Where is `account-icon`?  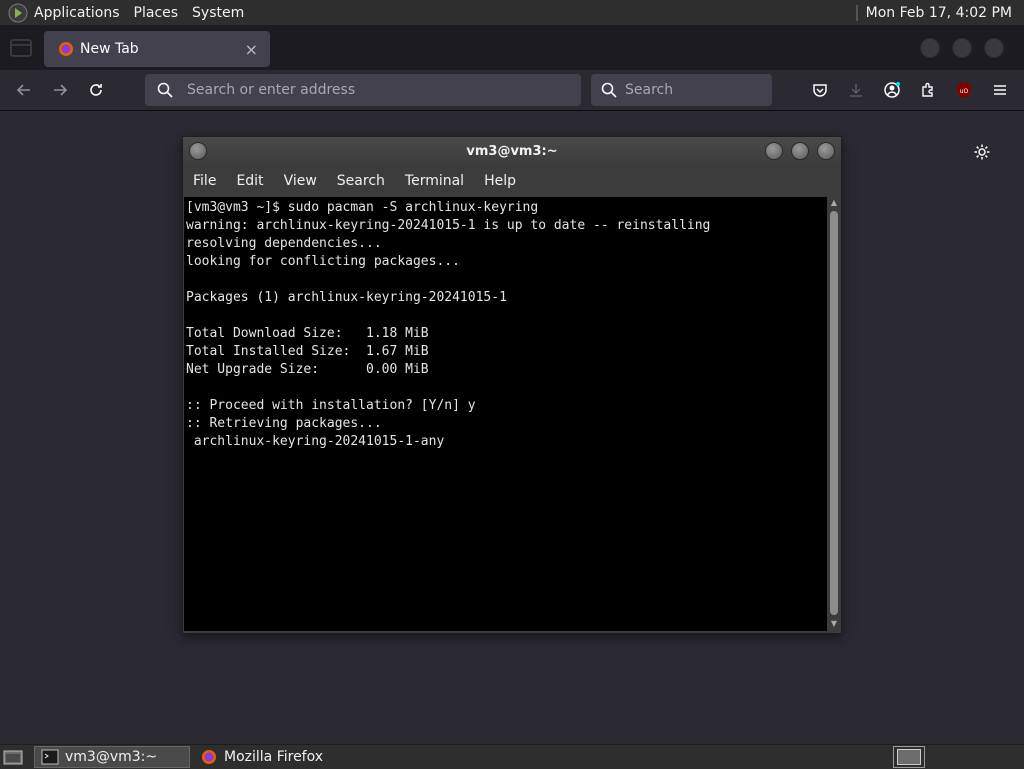
account-icon is located at coordinates (892, 90).